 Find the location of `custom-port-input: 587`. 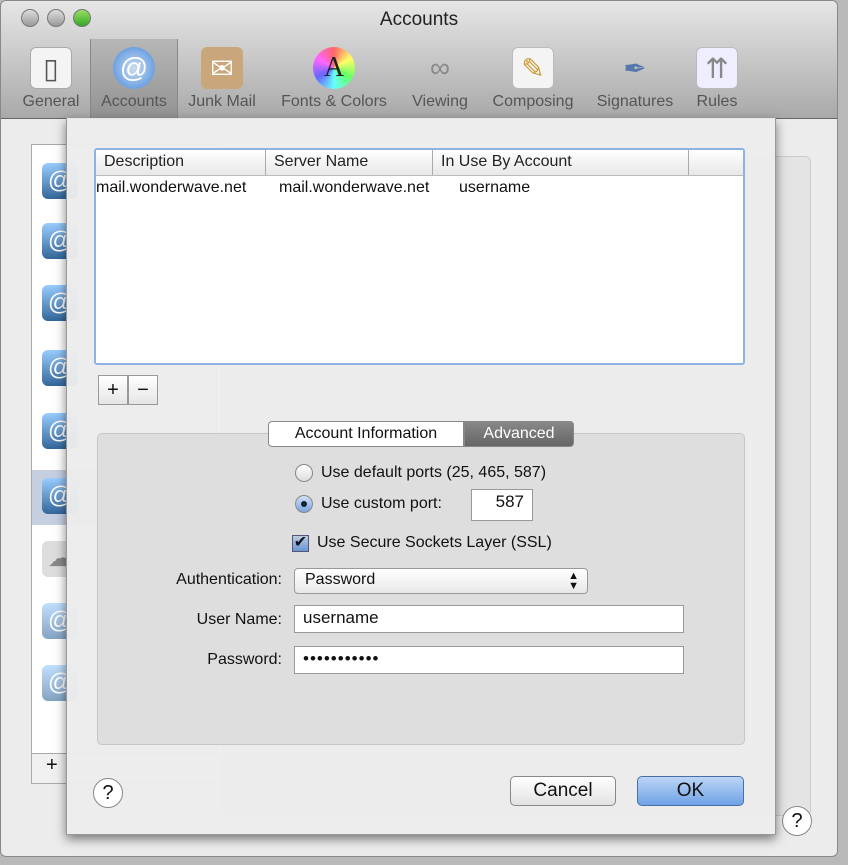

custom-port-input: 587 is located at coordinates (502, 505).